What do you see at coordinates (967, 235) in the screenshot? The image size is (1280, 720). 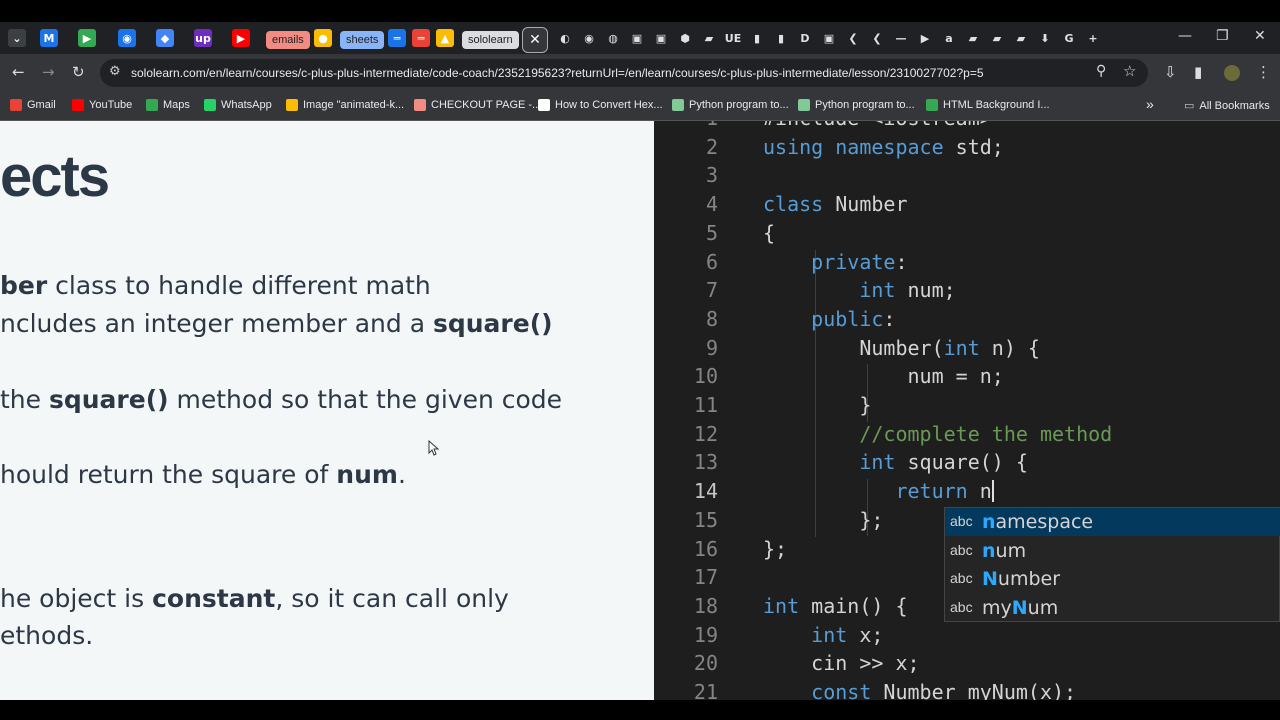 I see `code-line: 5{` at bounding box center [967, 235].